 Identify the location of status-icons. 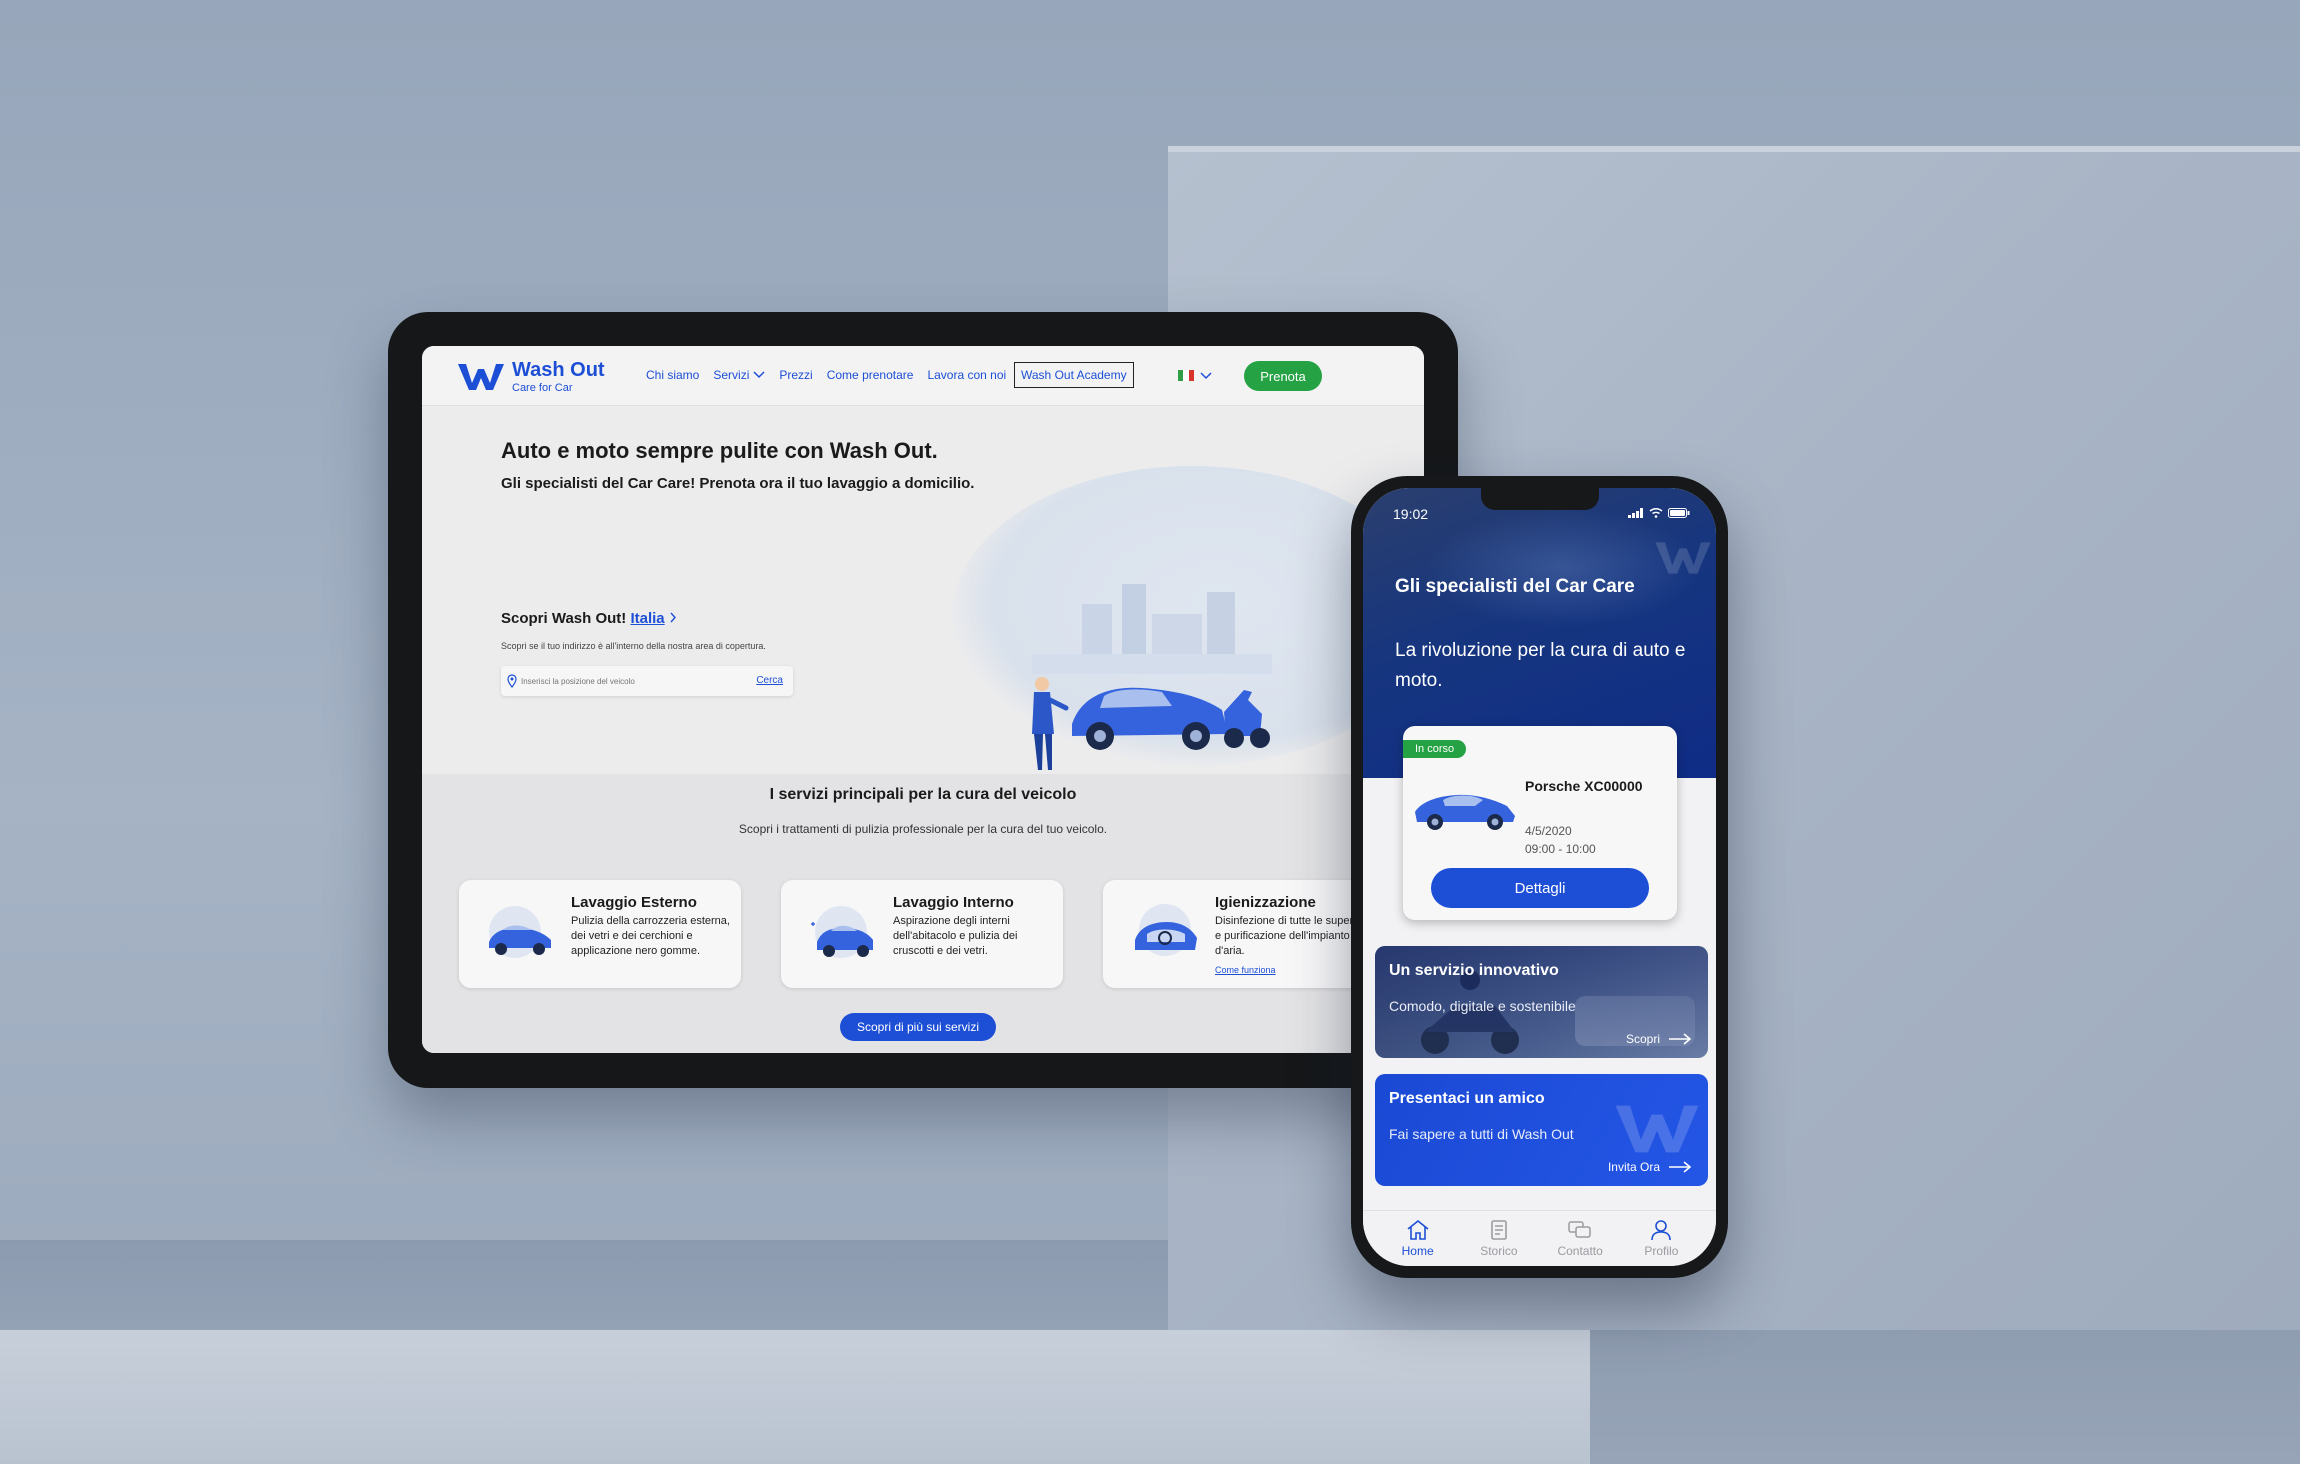
(1659, 513).